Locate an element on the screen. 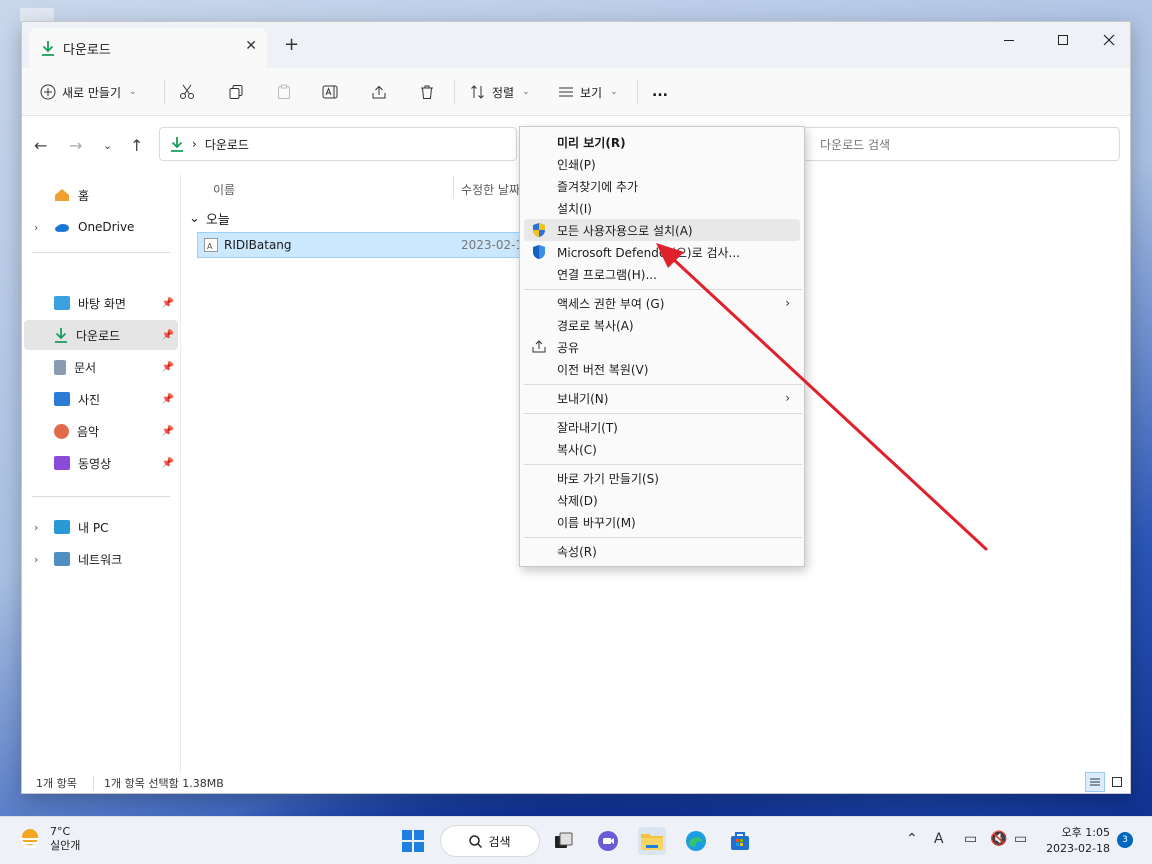  status-bar: 1개 항목 1개 항목 선택함 1.38MB is located at coordinates (576, 783).